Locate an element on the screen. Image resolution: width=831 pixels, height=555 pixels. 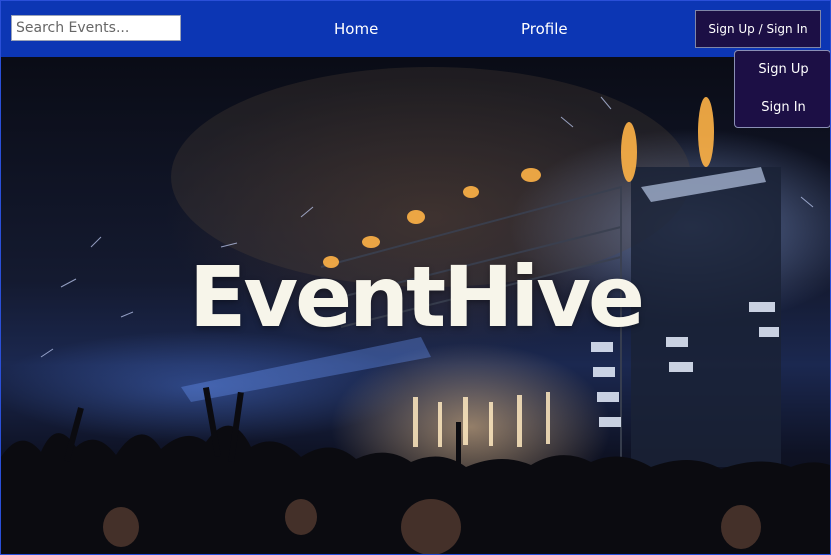
nav-profile-link: Profile is located at coordinates (544, 29).